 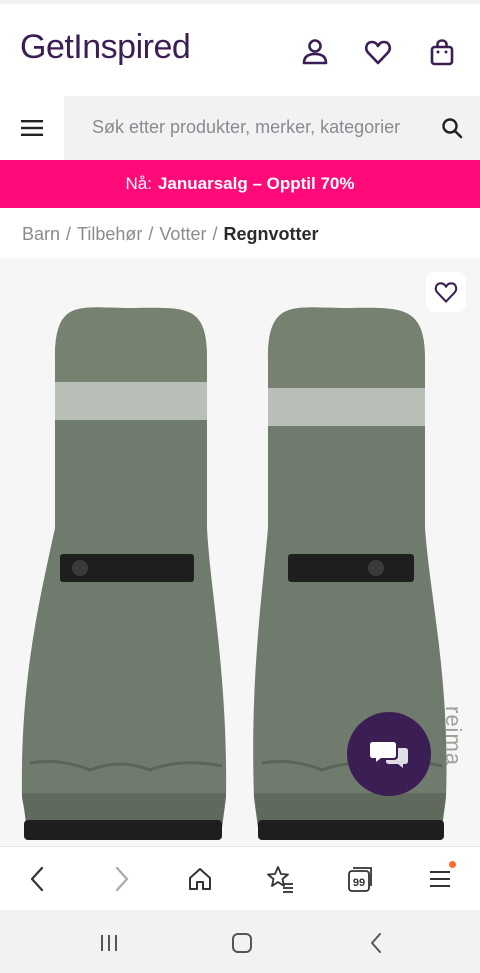 I want to click on home-system-button, so click(x=242, y=943).